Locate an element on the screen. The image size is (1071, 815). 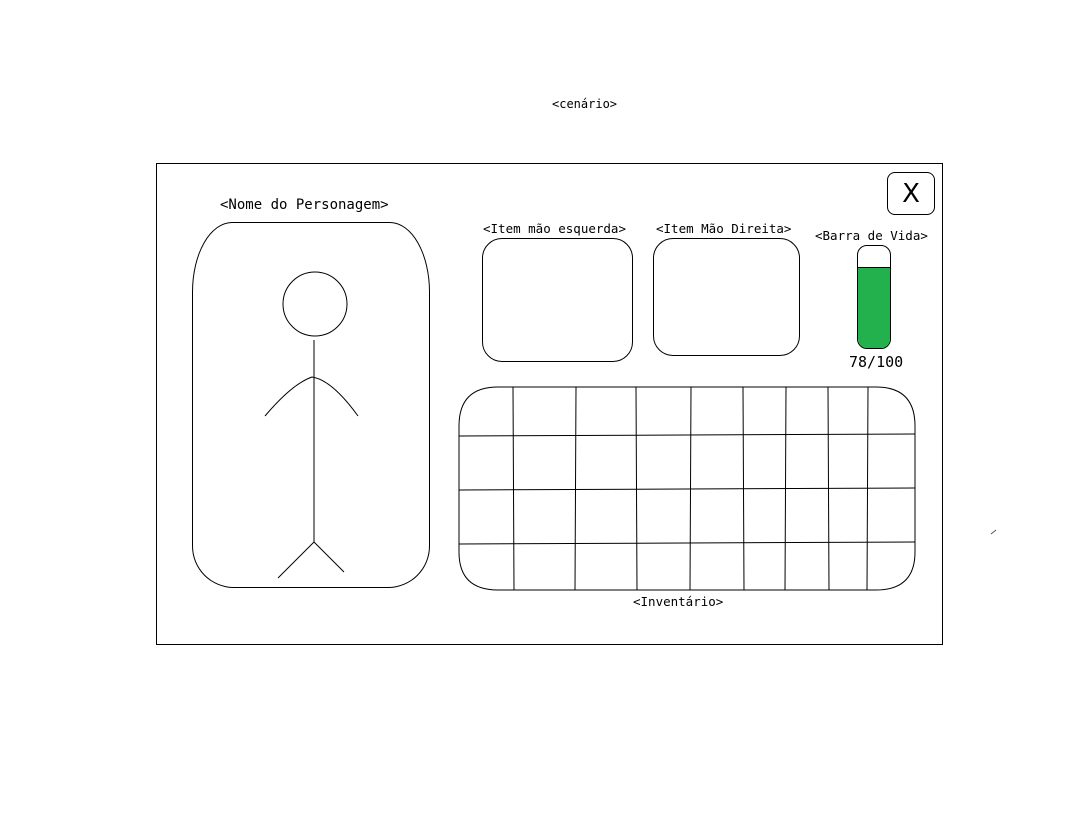
health-bar-label: <Barra de Vida> is located at coordinates (871, 235).